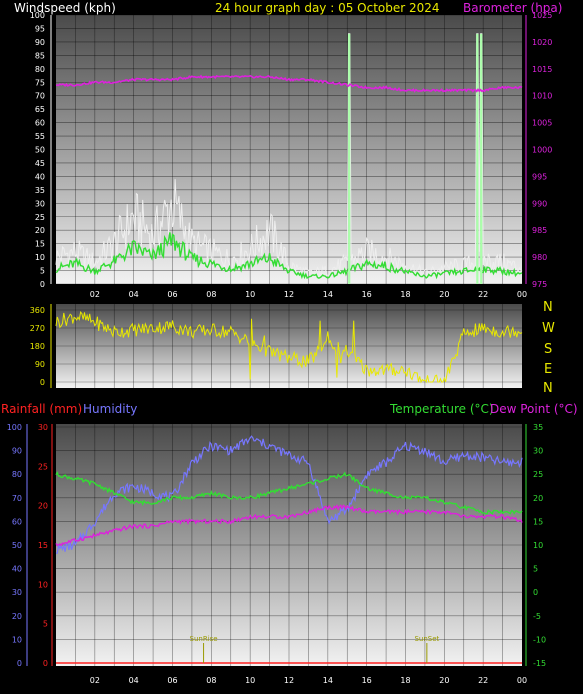  What do you see at coordinates (308, 680) in the screenshot?
I see `climate-x-axis: 02 04 06 08 10 12 14 16 18 20 22 00` at bounding box center [308, 680].